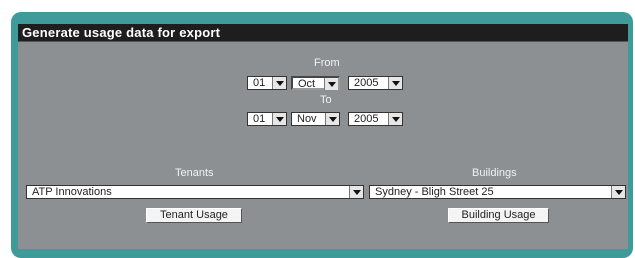 Image resolution: width=635 pixels, height=258 pixels. I want to click on tenant-select: ATP Innovations, so click(195, 192).